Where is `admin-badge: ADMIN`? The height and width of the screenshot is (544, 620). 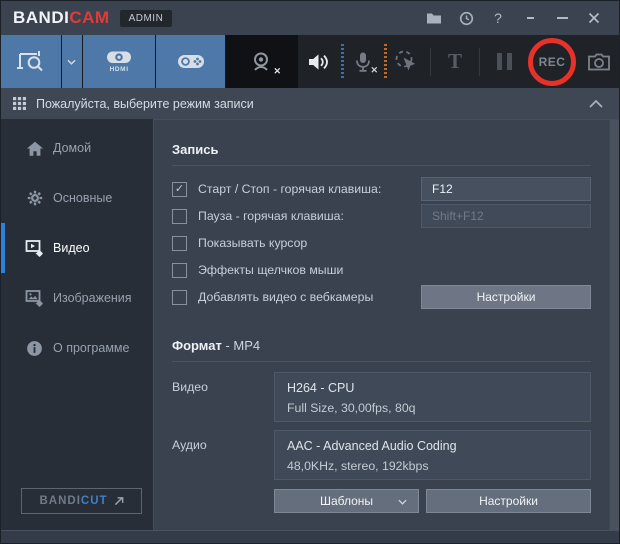
admin-badge: ADMIN is located at coordinates (146, 18).